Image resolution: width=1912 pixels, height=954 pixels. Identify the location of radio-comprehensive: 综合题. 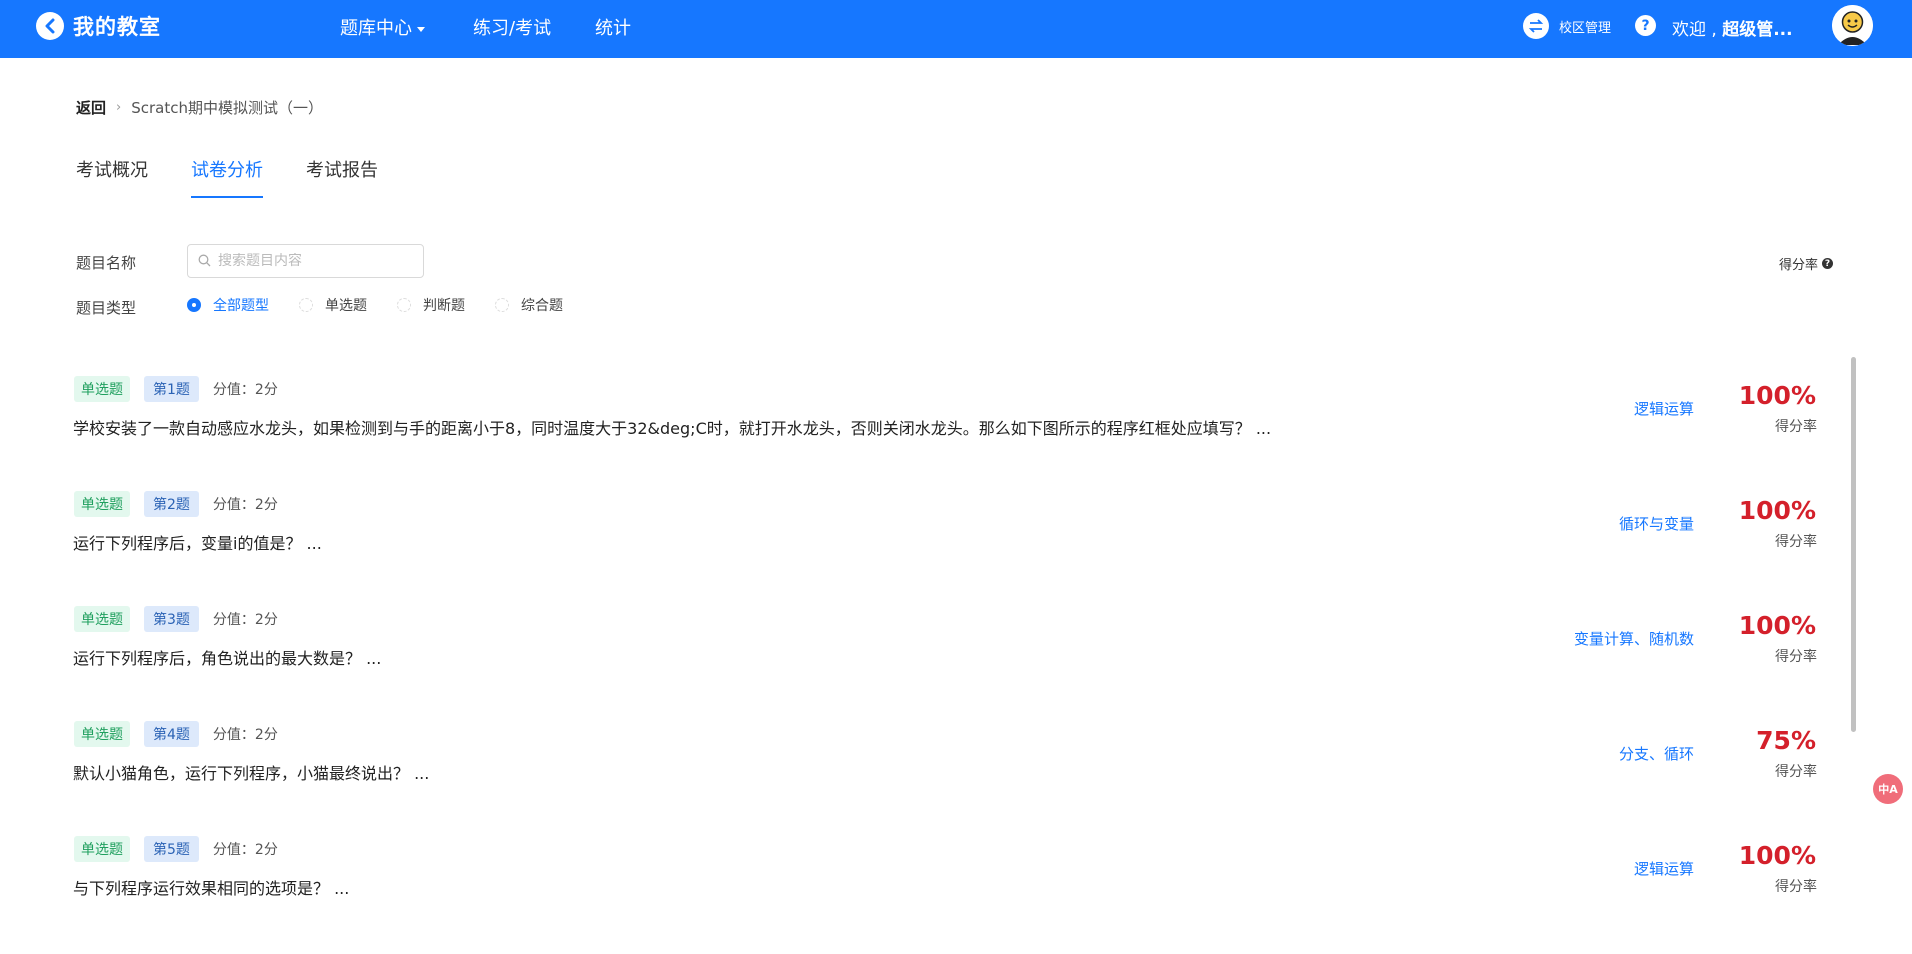
(529, 305).